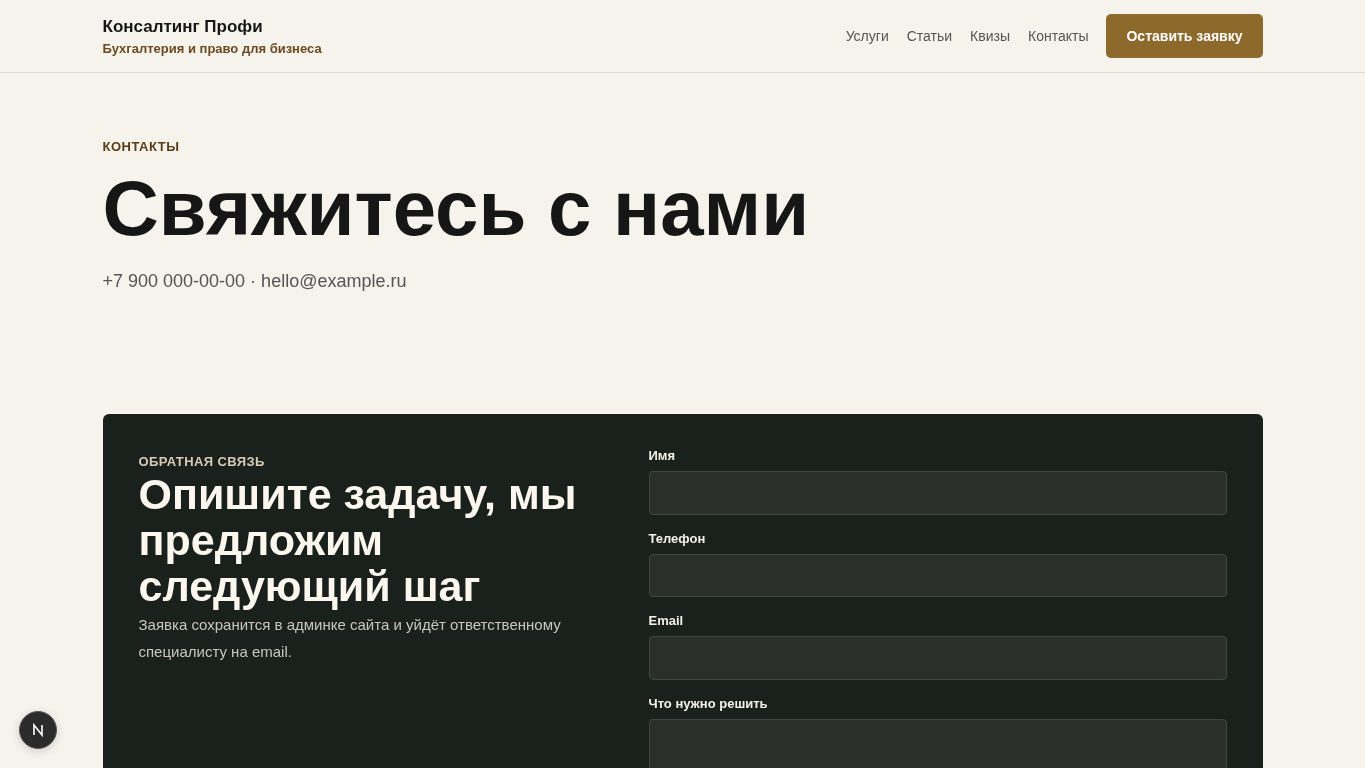  What do you see at coordinates (350, 638) in the screenshot?
I see `form-note: Заявка сохранится в админке сайта и уйдёт ответственному специалисту на email.` at bounding box center [350, 638].